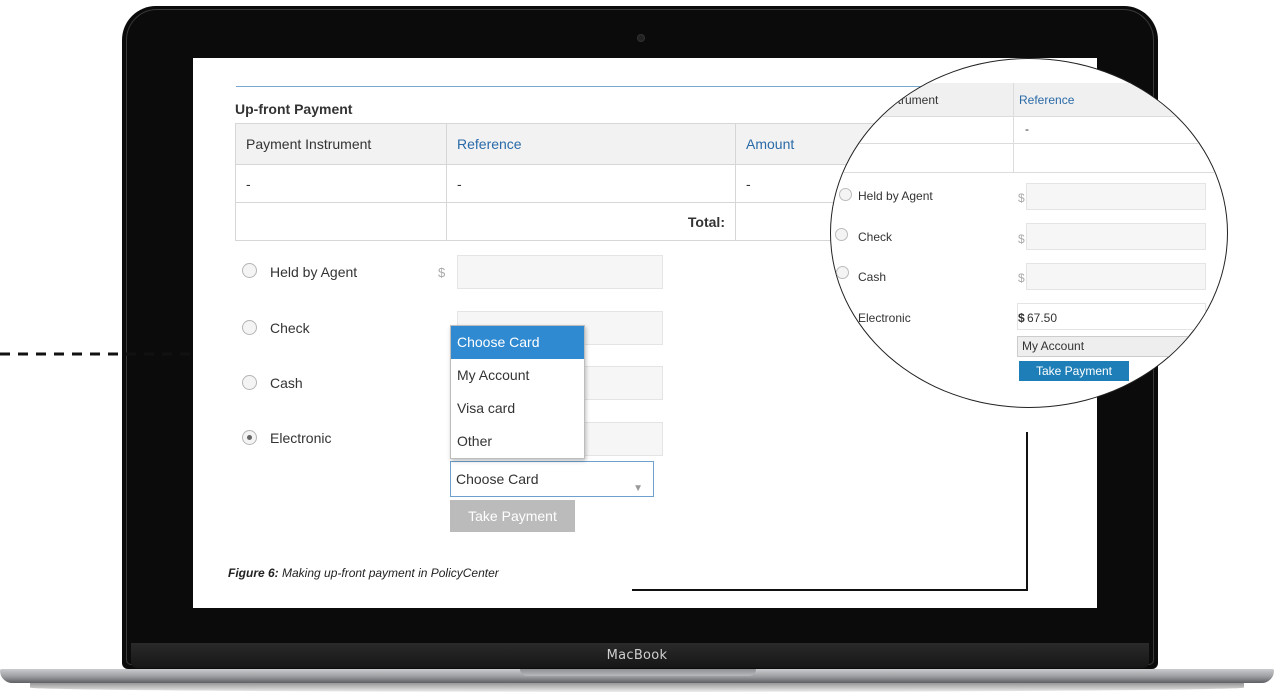 This screenshot has height=696, width=1274. What do you see at coordinates (637, 655) in the screenshot?
I see `brand-label: MacBook` at bounding box center [637, 655].